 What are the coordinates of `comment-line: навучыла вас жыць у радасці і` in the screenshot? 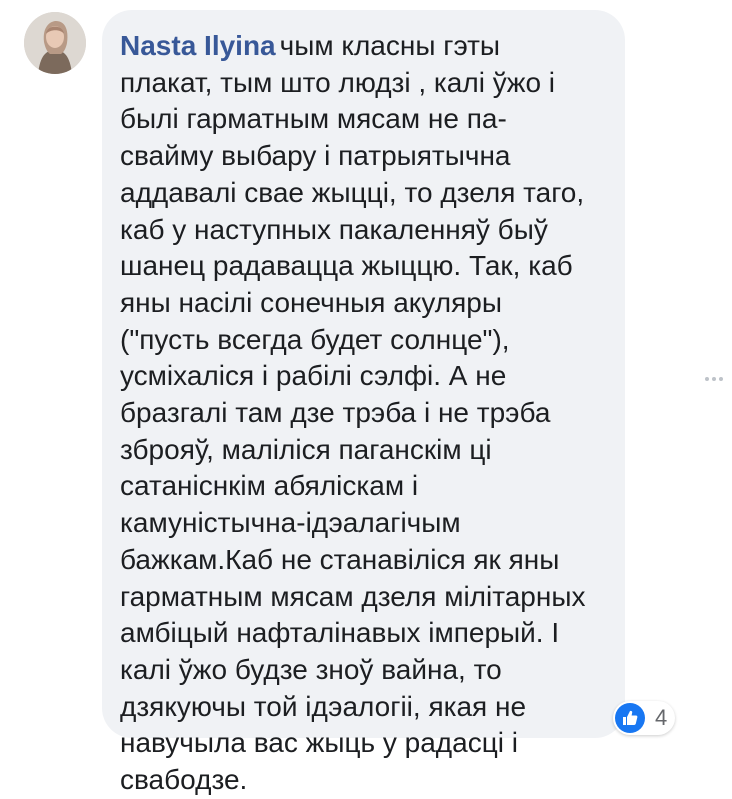 It's located at (319, 743).